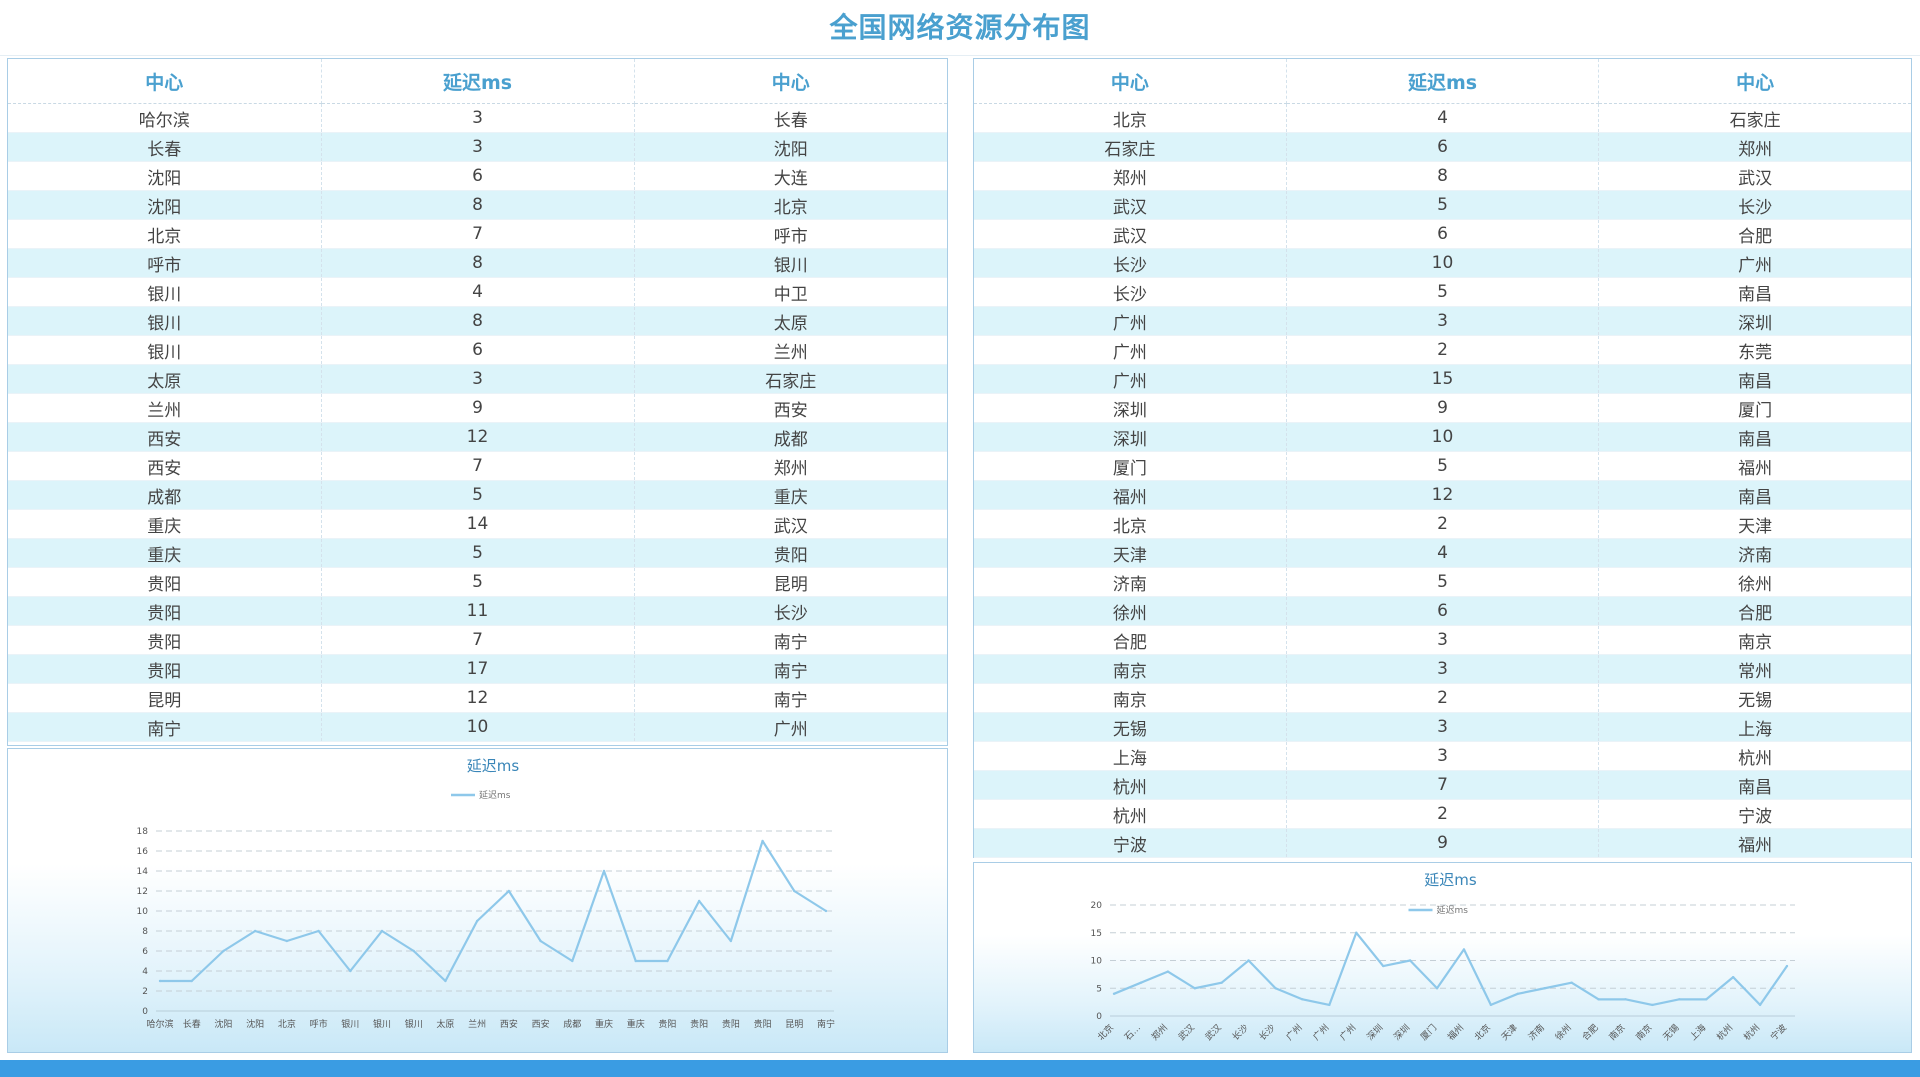 The width and height of the screenshot is (1920, 1077). I want to click on target-center-cell: 太原, so click(790, 321).